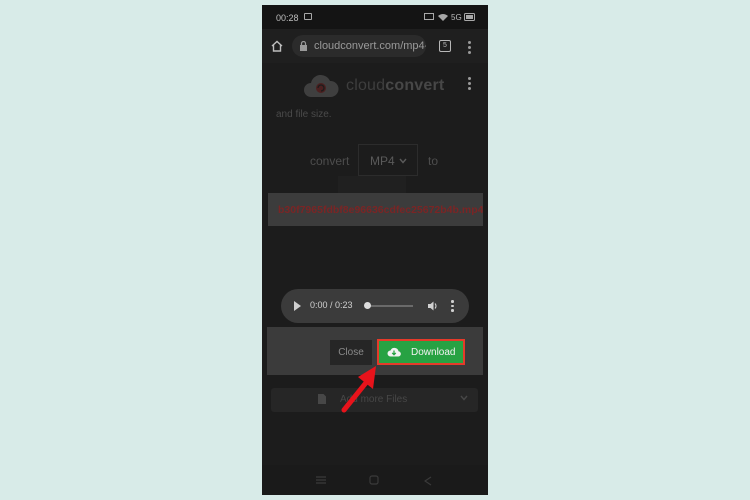 This screenshot has height=500, width=750. What do you see at coordinates (375, 17) in the screenshot?
I see `status-bar: 00:28 5G` at bounding box center [375, 17].